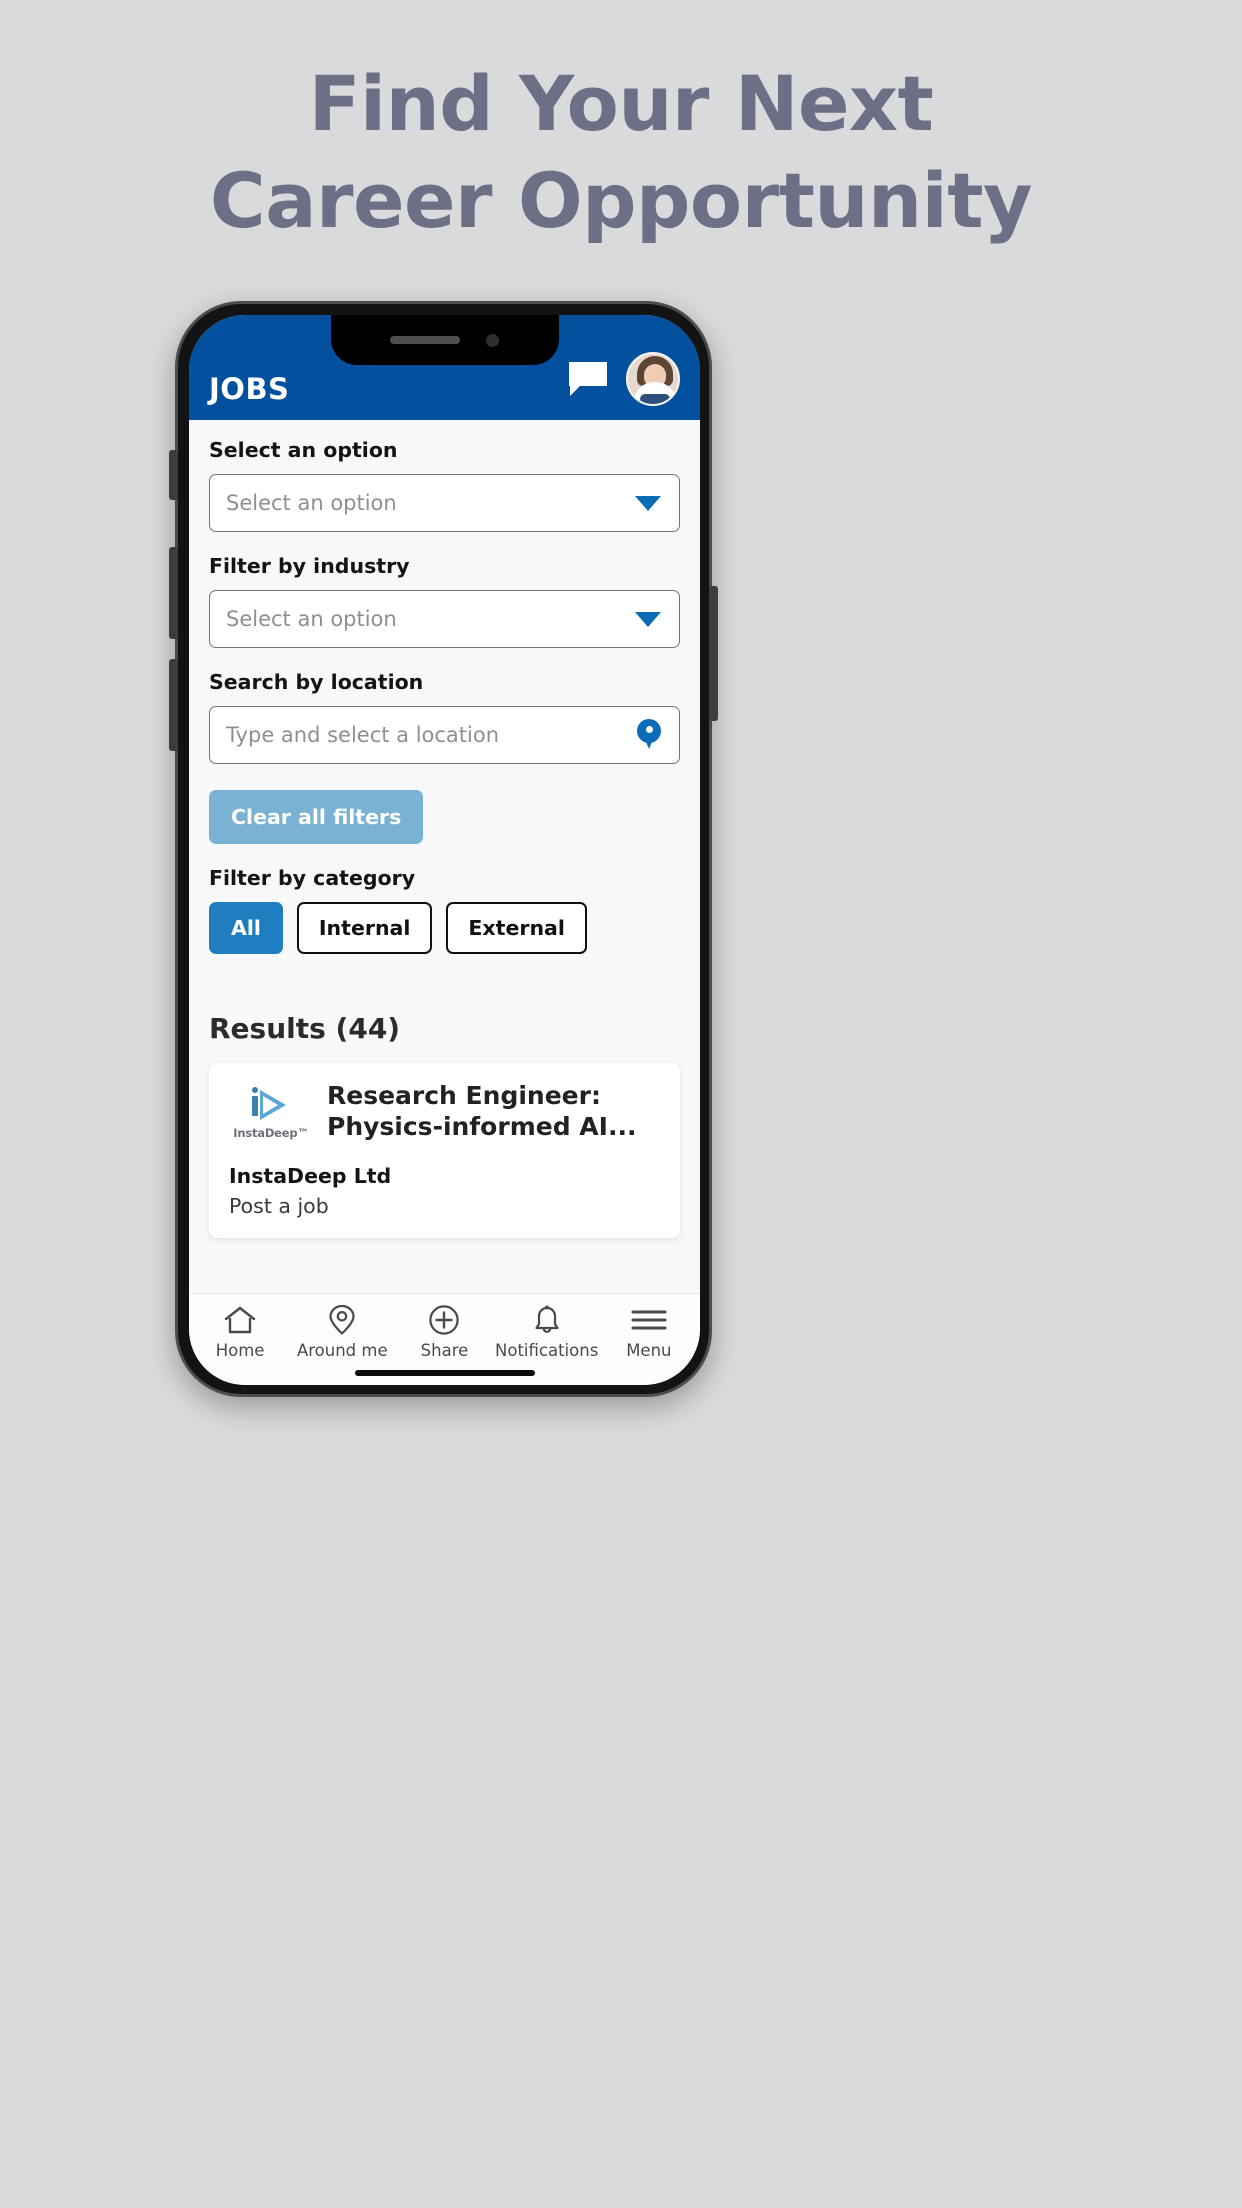 The height and width of the screenshot is (2208, 1242). I want to click on company-logo: InstaDeep™, so click(271, 1110).